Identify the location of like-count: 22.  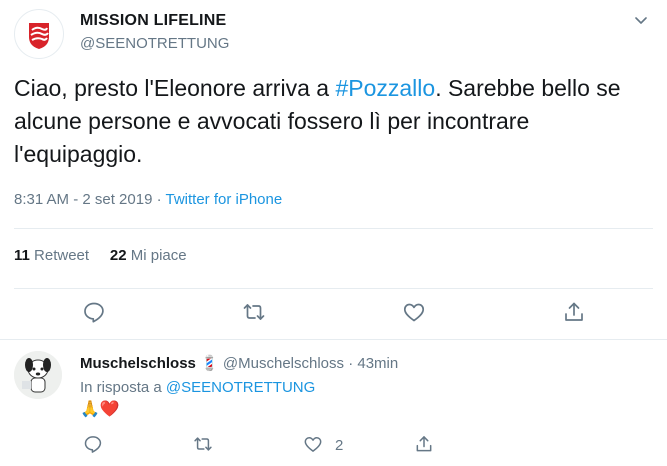
(118, 255).